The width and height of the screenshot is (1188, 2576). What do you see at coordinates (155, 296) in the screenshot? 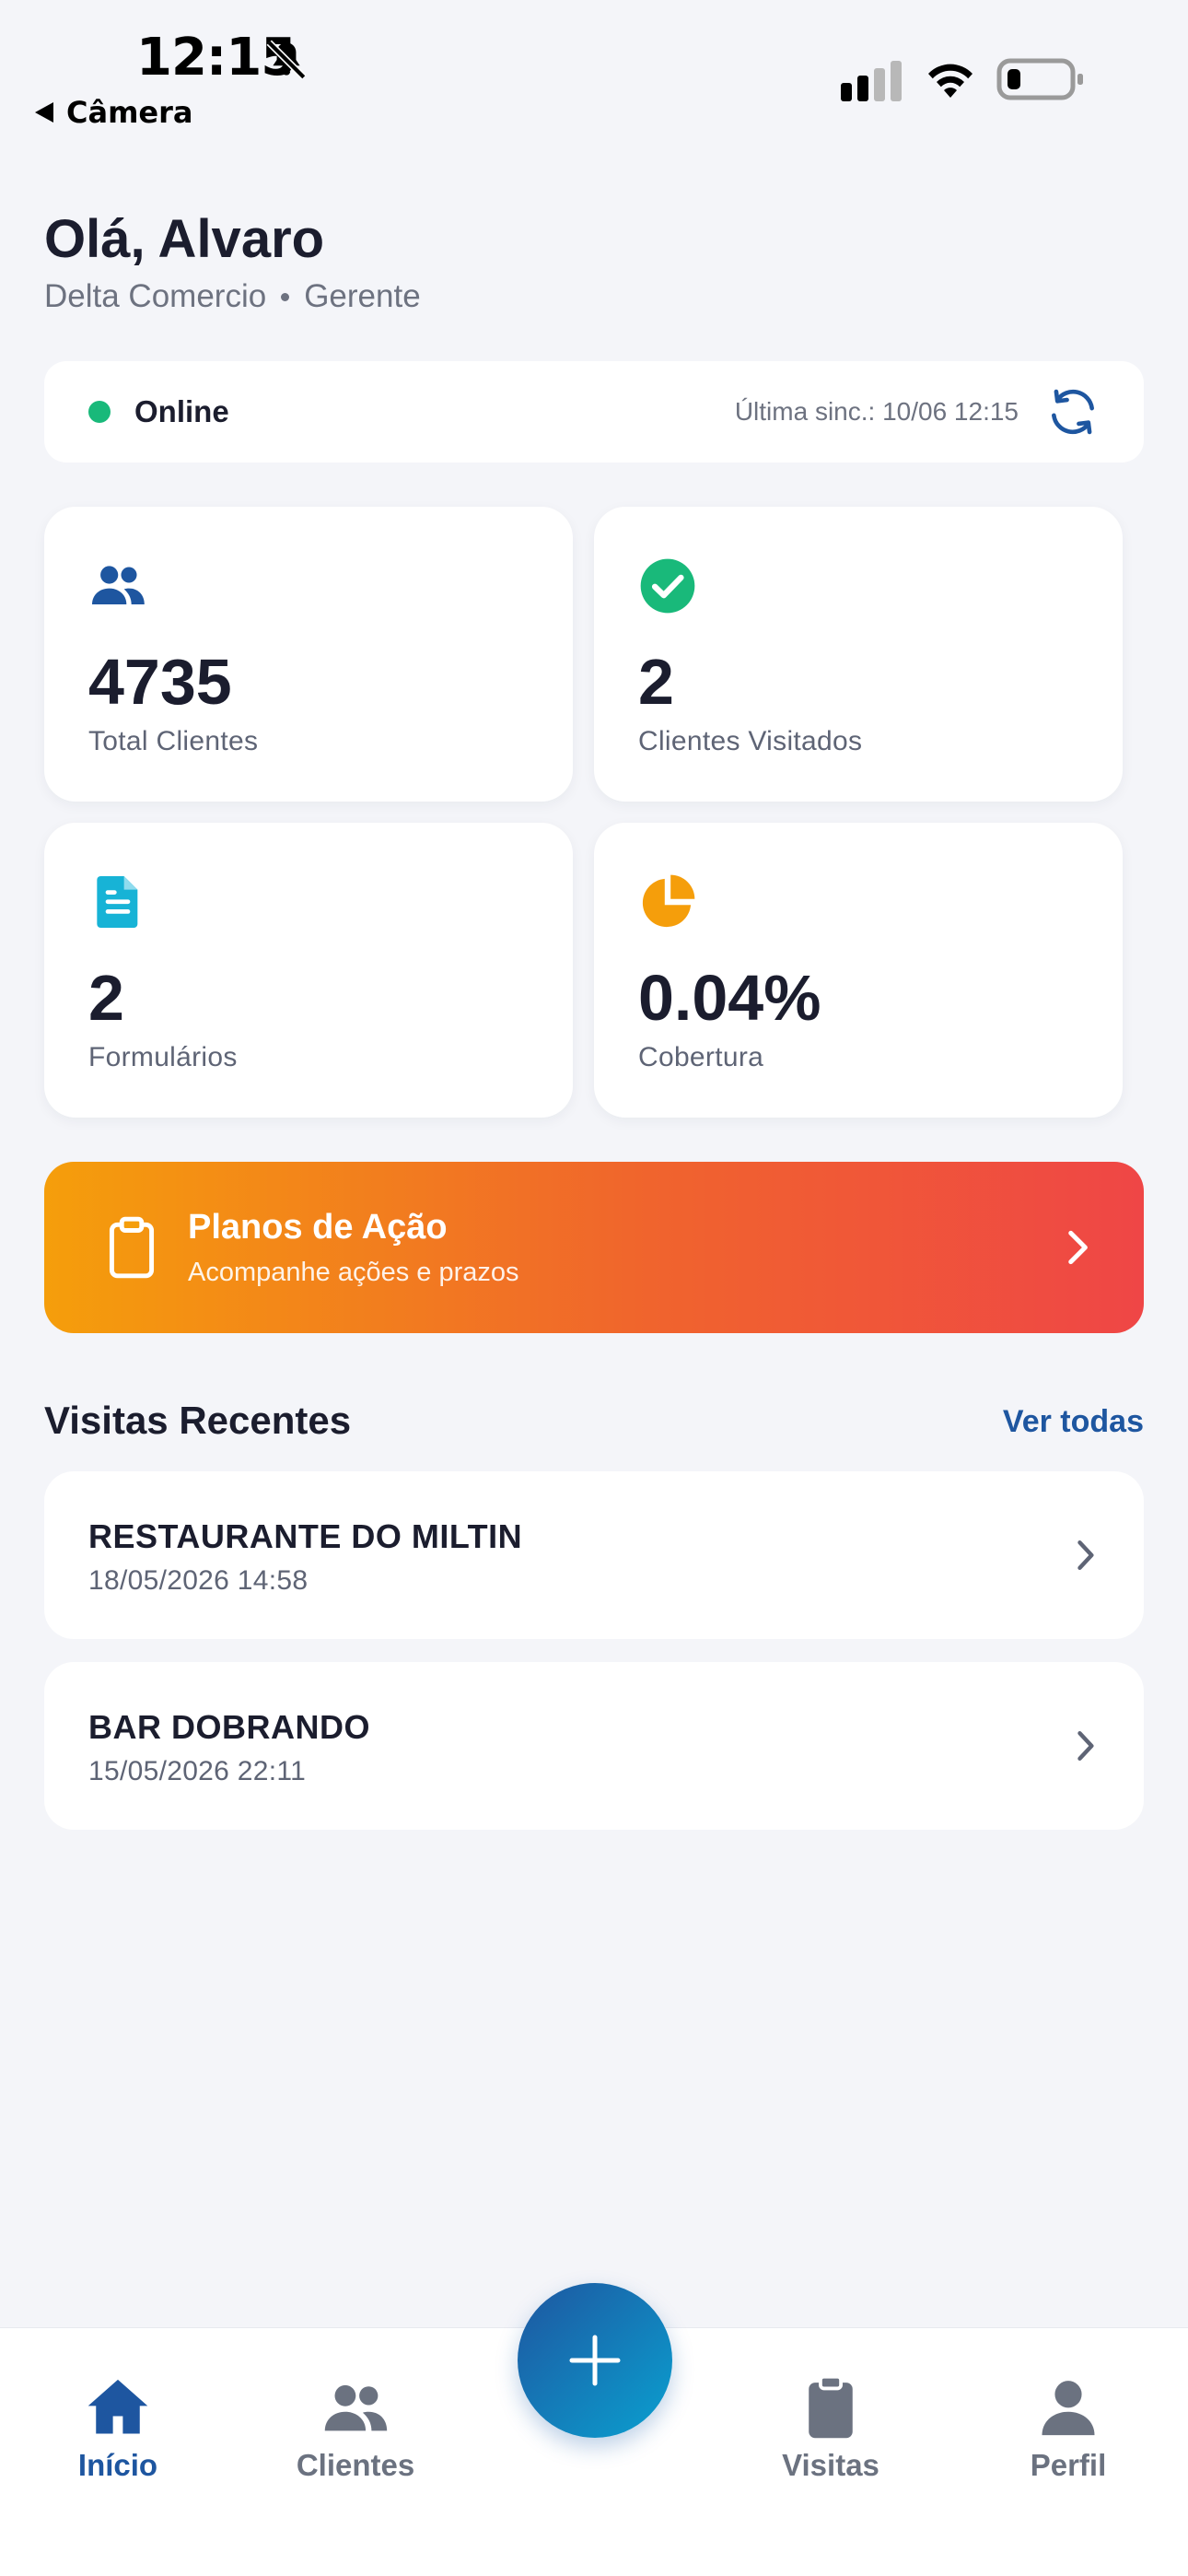
I see `company-name: Delta Comercio` at bounding box center [155, 296].